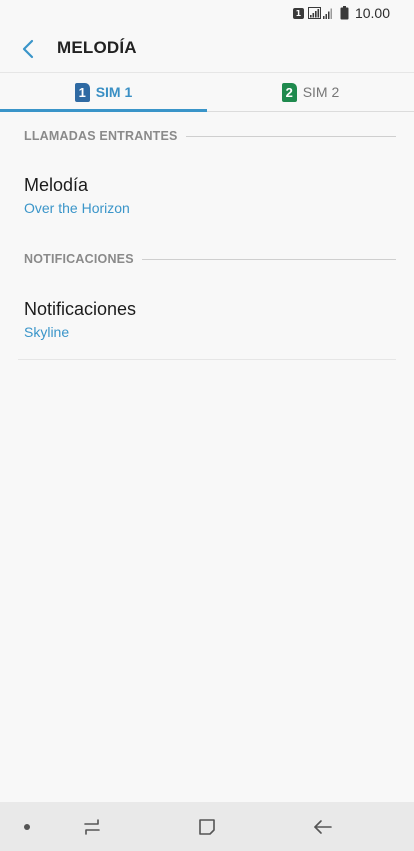  I want to click on back-button, so click(28, 49).